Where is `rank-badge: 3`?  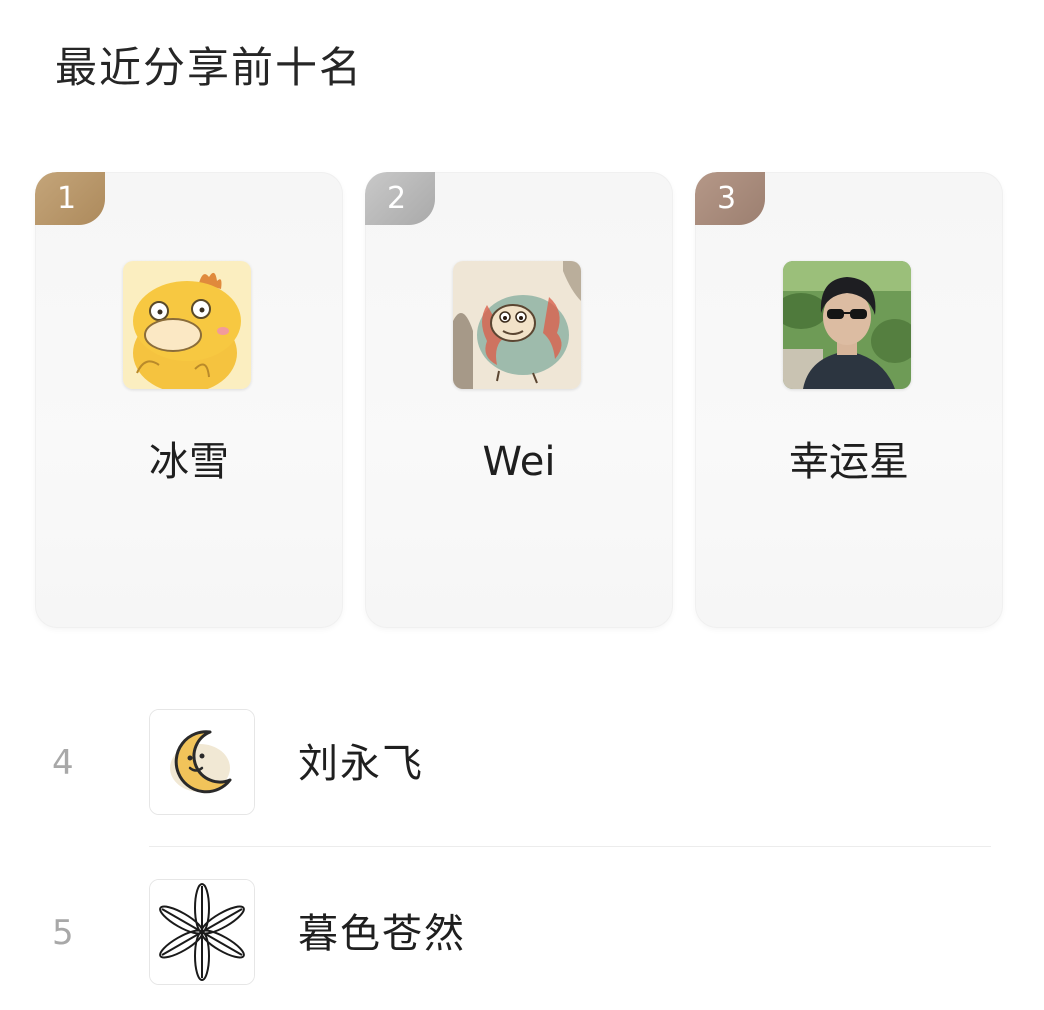
rank-badge: 3 is located at coordinates (730, 198).